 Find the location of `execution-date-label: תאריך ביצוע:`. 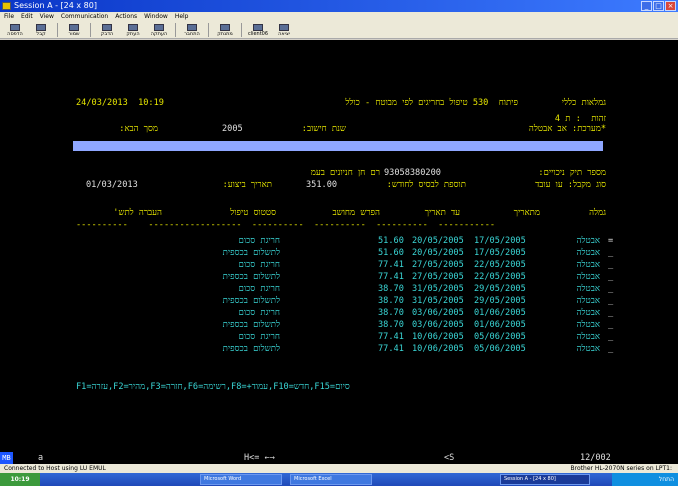

execution-date-label: תאריך ביצוע: is located at coordinates (247, 185).